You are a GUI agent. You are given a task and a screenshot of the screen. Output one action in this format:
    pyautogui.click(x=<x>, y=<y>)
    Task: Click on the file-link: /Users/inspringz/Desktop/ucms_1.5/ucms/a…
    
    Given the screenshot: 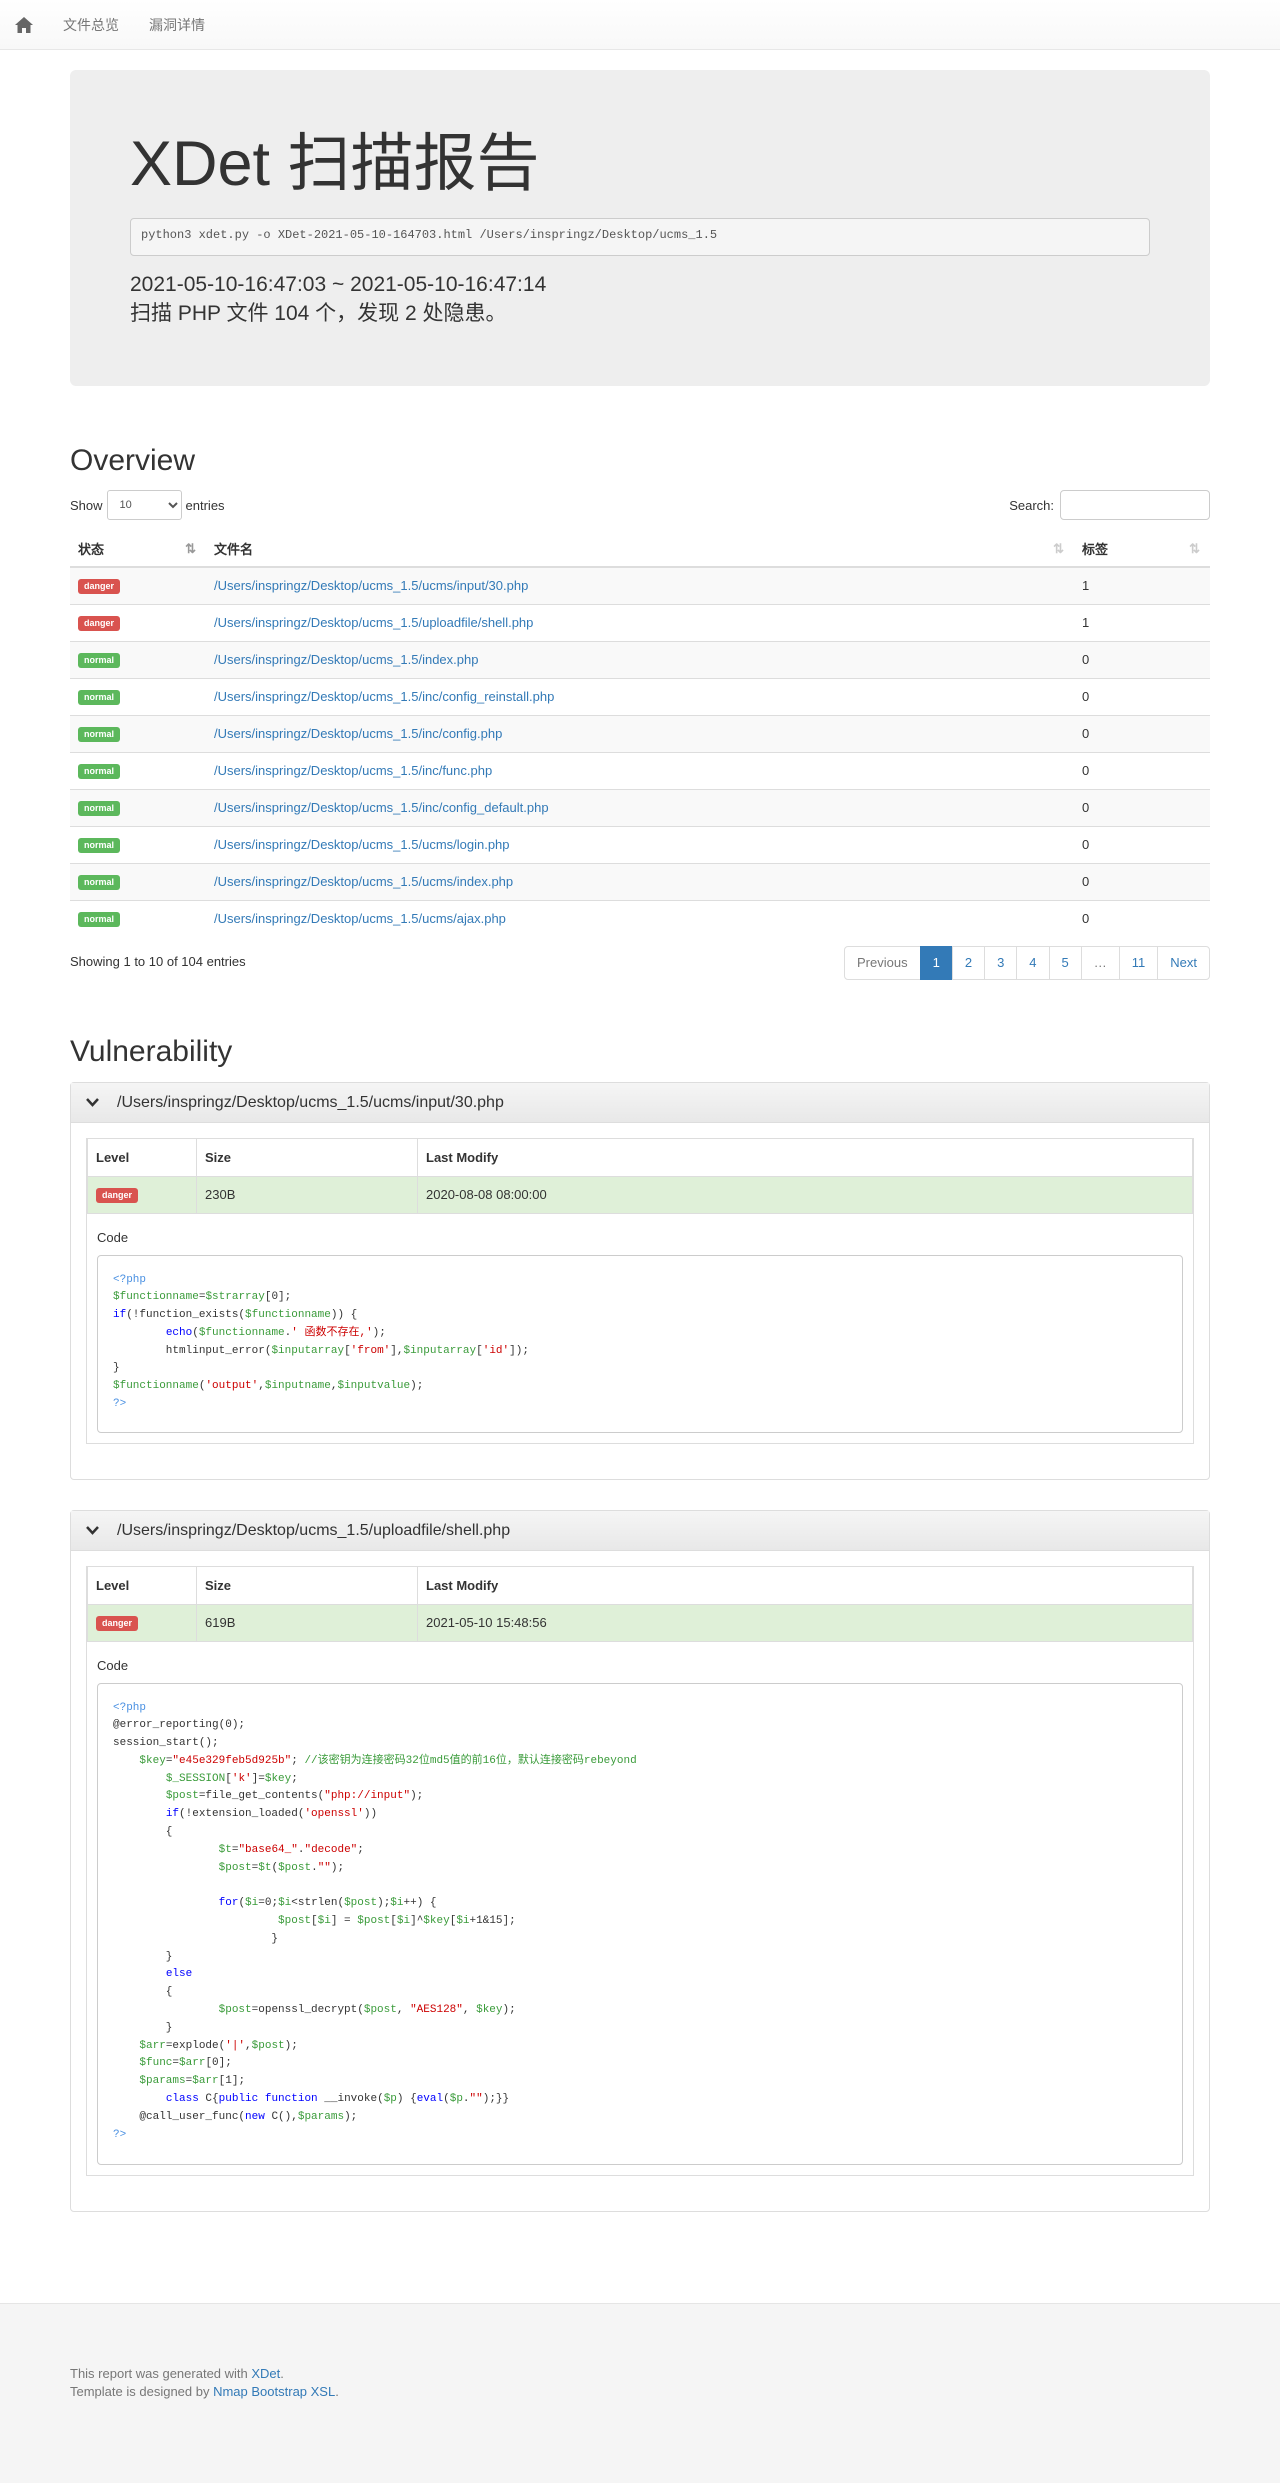 What is the action you would take?
    pyautogui.click(x=360, y=918)
    